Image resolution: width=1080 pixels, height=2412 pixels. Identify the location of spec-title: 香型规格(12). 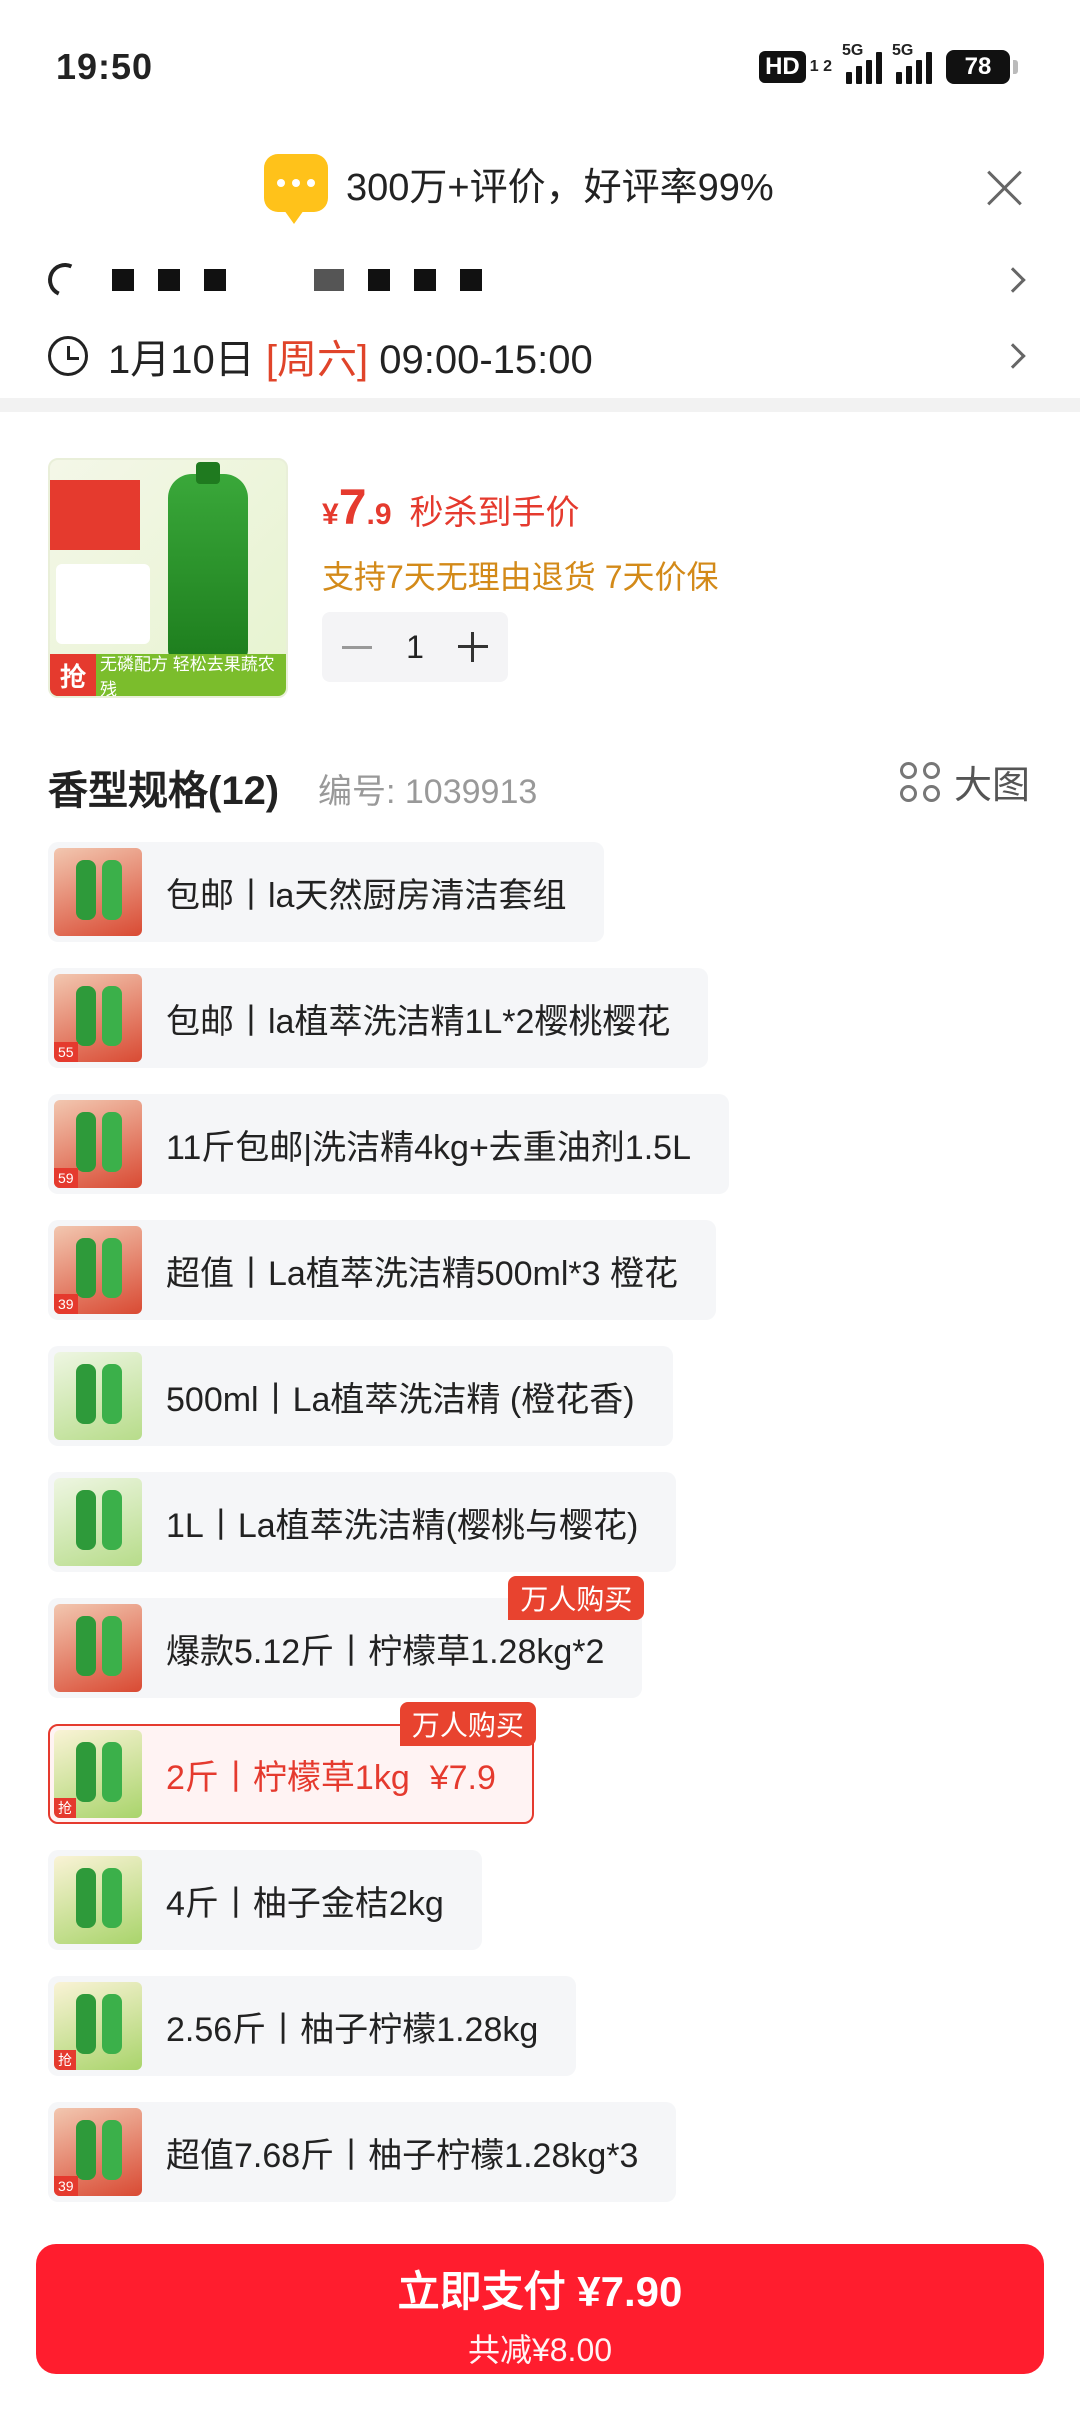
(164, 791).